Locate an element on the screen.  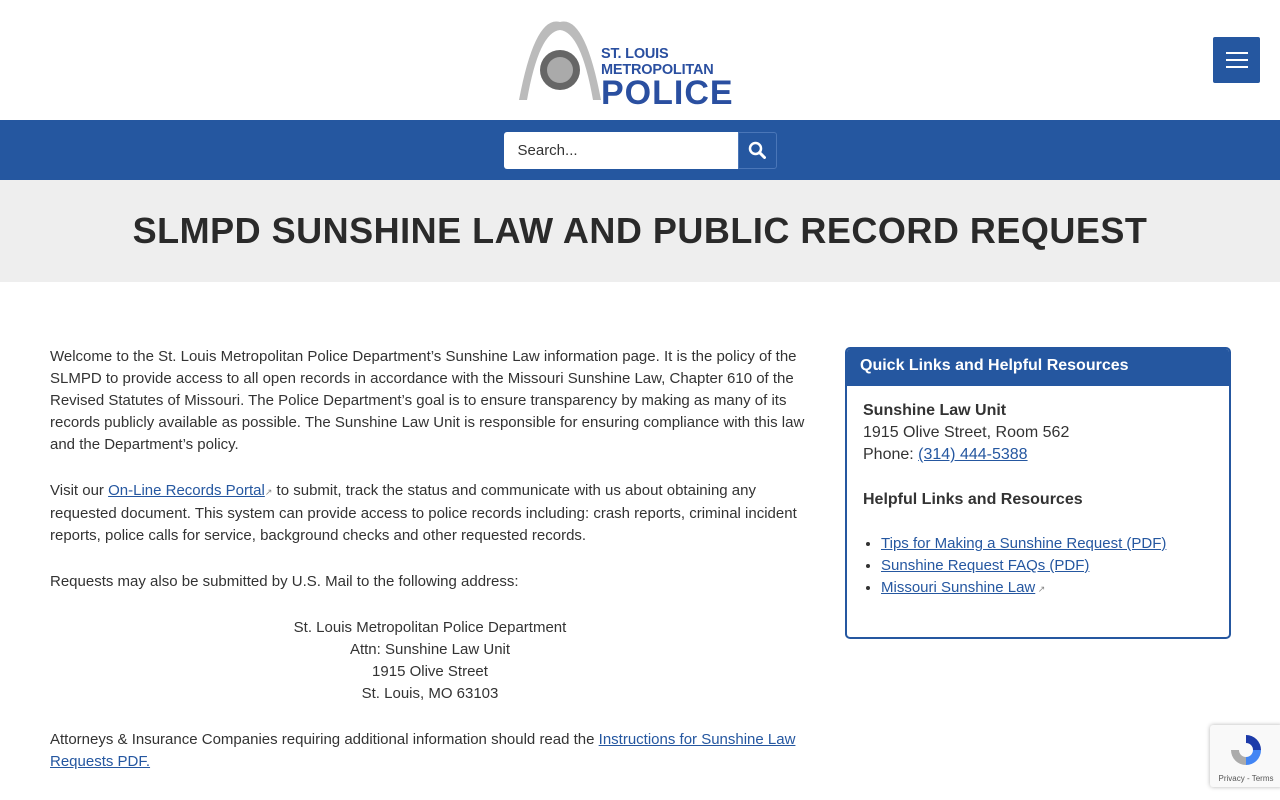
list-item: Tips for Making a Sunshine Request (PDF) is located at coordinates (1047, 544).